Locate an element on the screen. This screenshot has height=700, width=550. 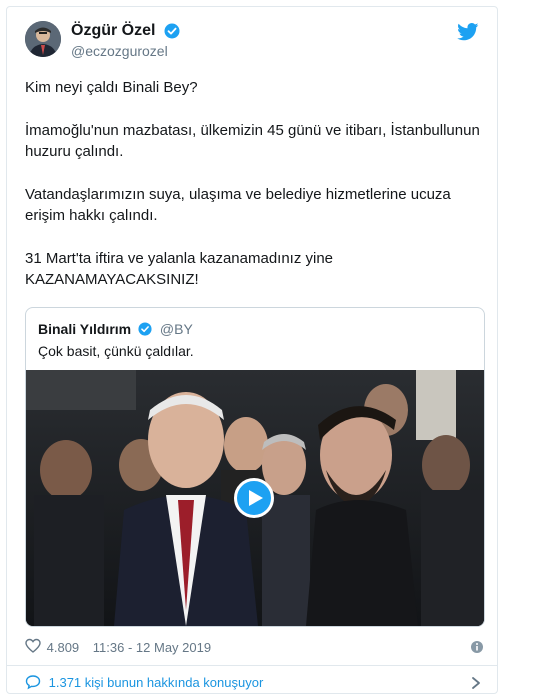
quoted-display-name: Binali Yıldırım is located at coordinates (85, 329).